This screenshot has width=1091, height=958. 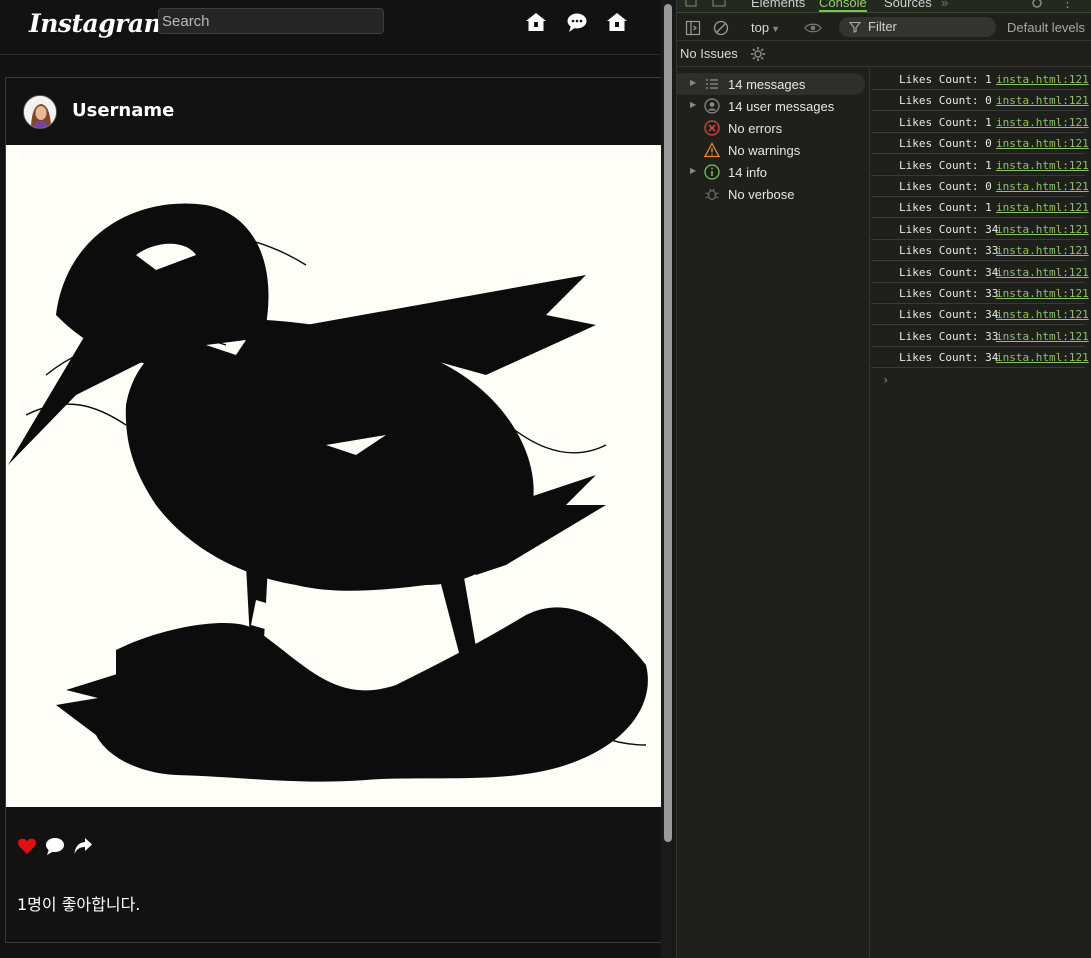 I want to click on share-icon, so click(x=83, y=846).